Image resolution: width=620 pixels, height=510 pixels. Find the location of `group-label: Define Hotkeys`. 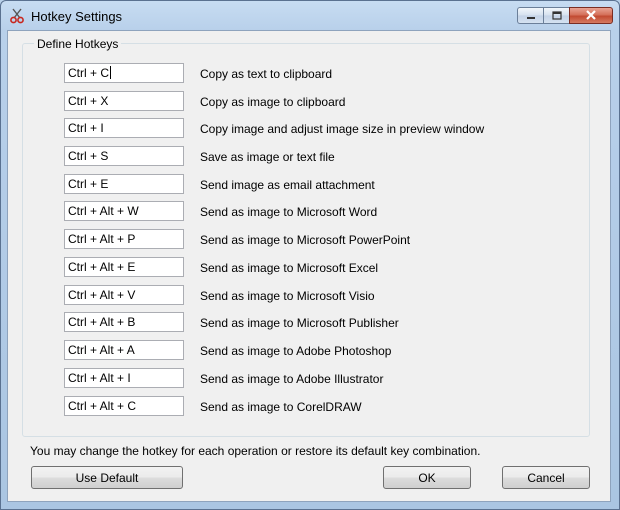

group-label: Define Hotkeys is located at coordinates (78, 44).